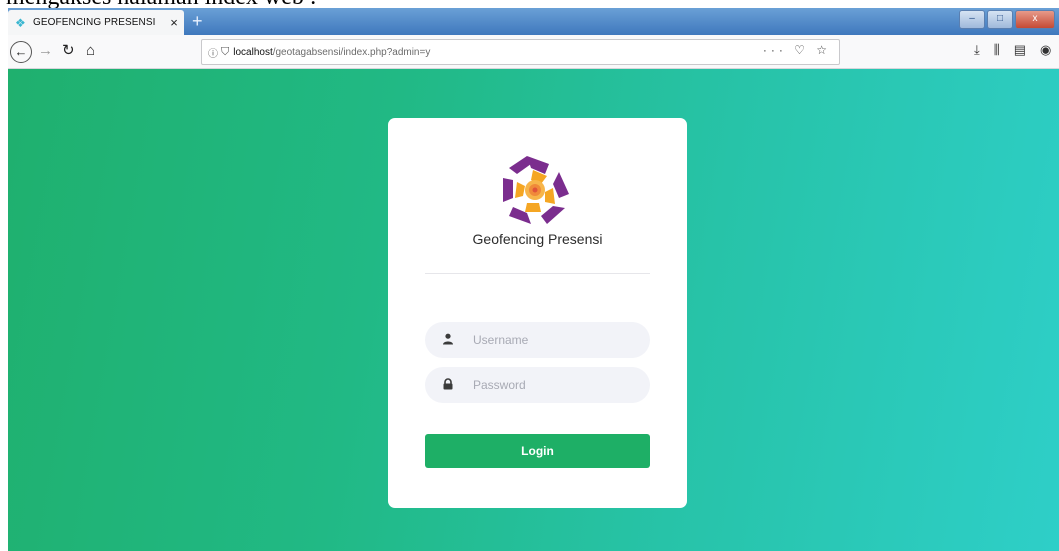 The height and width of the screenshot is (551, 1059). What do you see at coordinates (197, 21) in the screenshot?
I see `new-tab-button: +` at bounding box center [197, 21].